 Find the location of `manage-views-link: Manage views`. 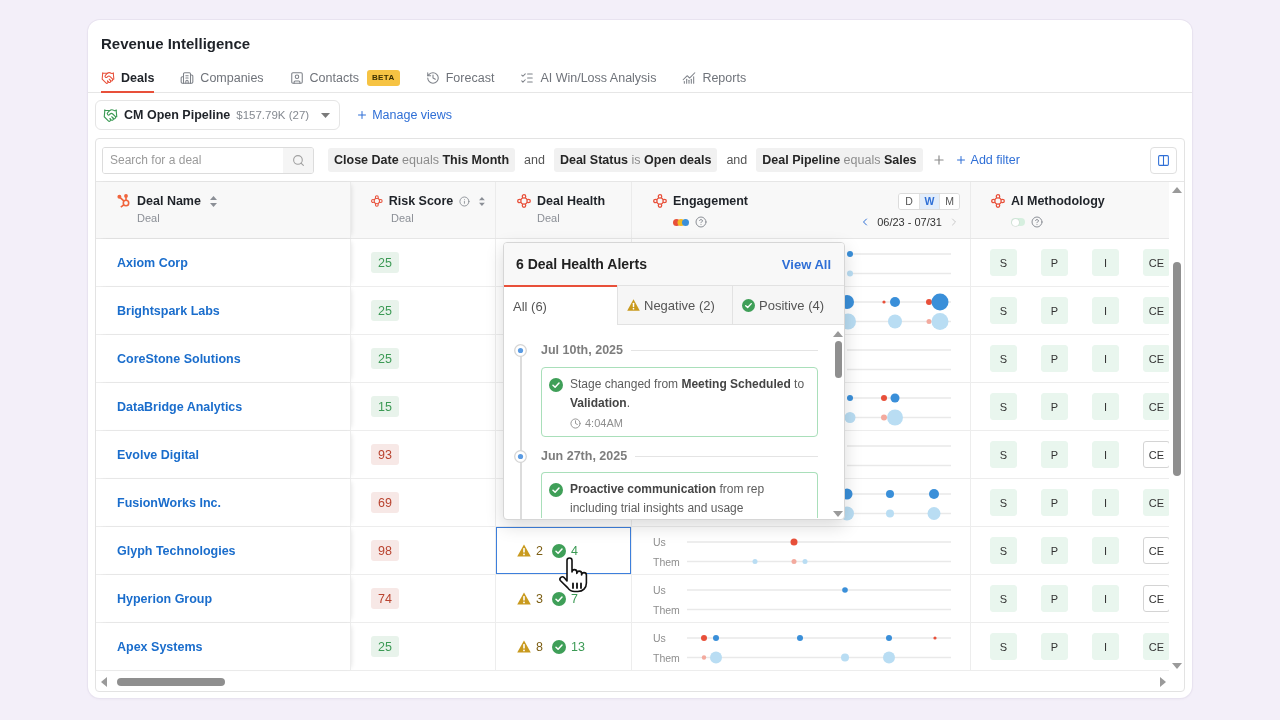

manage-views-link: Manage views is located at coordinates (404, 115).